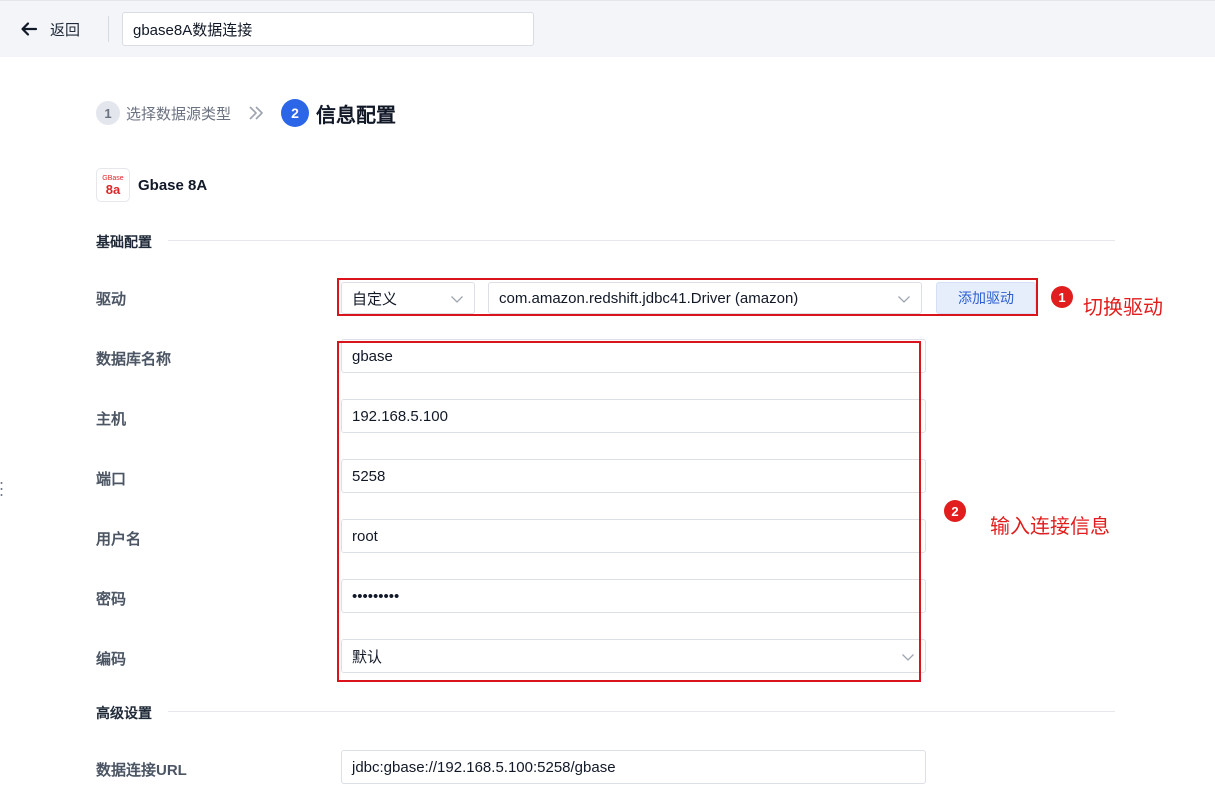 The height and width of the screenshot is (809, 1215). I want to click on db-name-label: 数据库名称, so click(134, 359).